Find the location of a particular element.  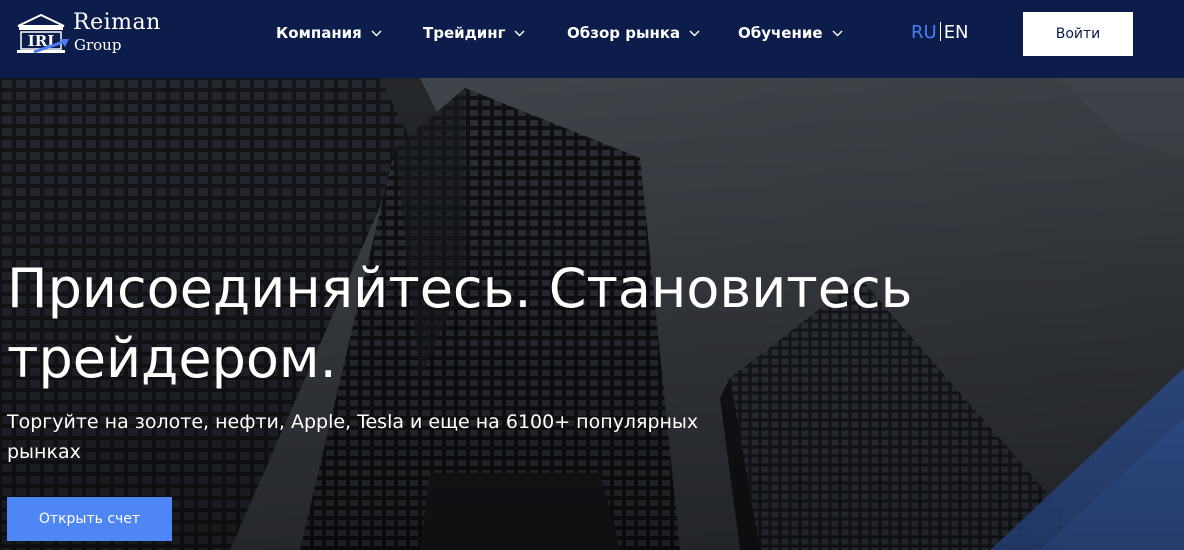

nav-company-label: Компания is located at coordinates (319, 33).